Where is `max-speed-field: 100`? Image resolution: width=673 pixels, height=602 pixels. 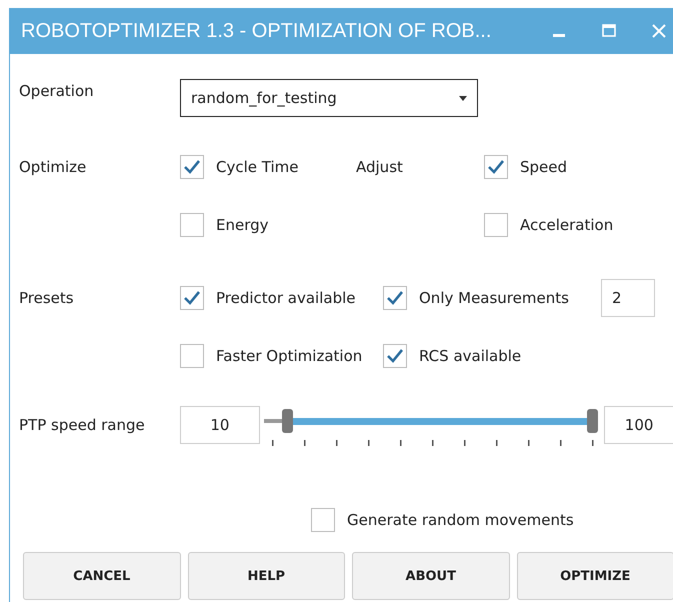 max-speed-field: 100 is located at coordinates (638, 425).